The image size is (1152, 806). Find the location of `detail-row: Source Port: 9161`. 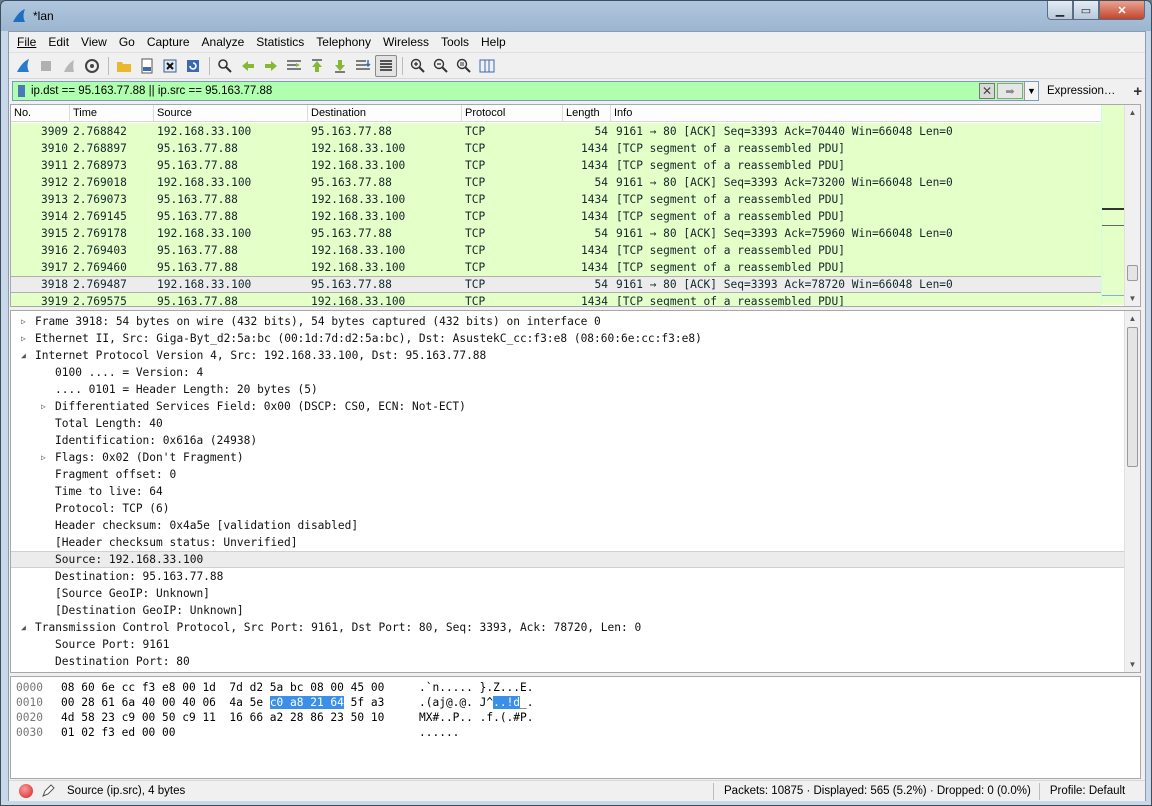

detail-row: Source Port: 9161 is located at coordinates (569, 644).